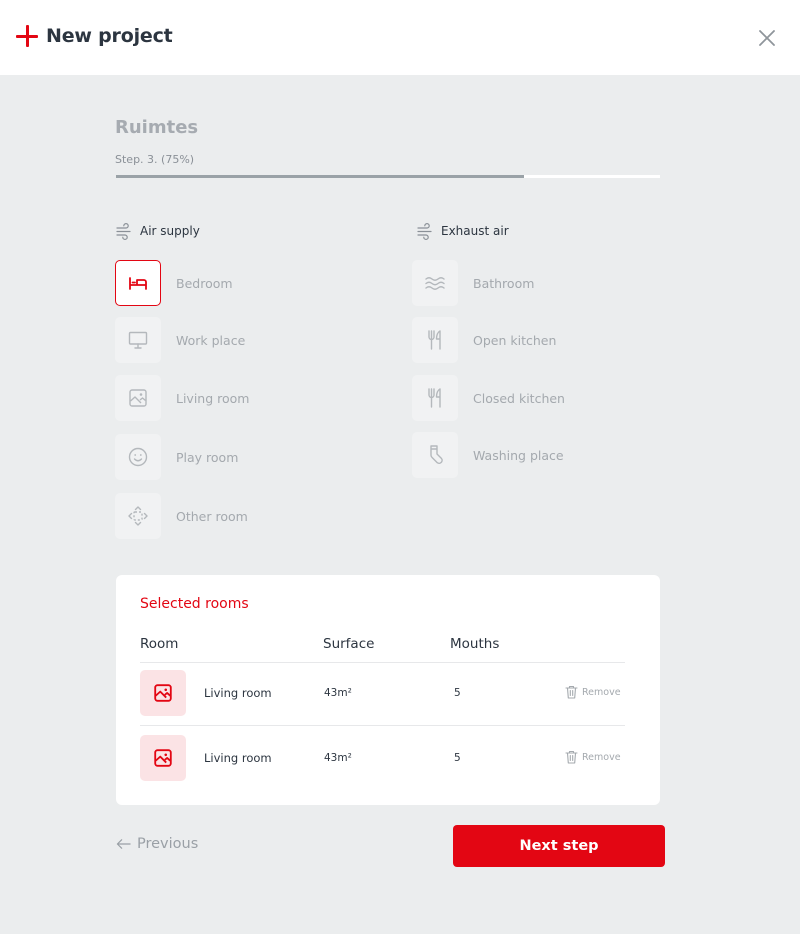  Describe the element at coordinates (155, 159) in the screenshot. I see `step-label: Step. 3. (75%)` at that location.